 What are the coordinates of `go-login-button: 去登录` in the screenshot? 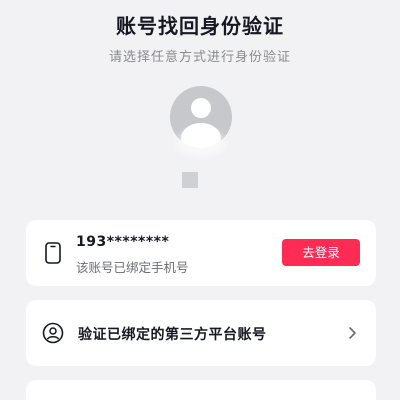 It's located at (321, 252).